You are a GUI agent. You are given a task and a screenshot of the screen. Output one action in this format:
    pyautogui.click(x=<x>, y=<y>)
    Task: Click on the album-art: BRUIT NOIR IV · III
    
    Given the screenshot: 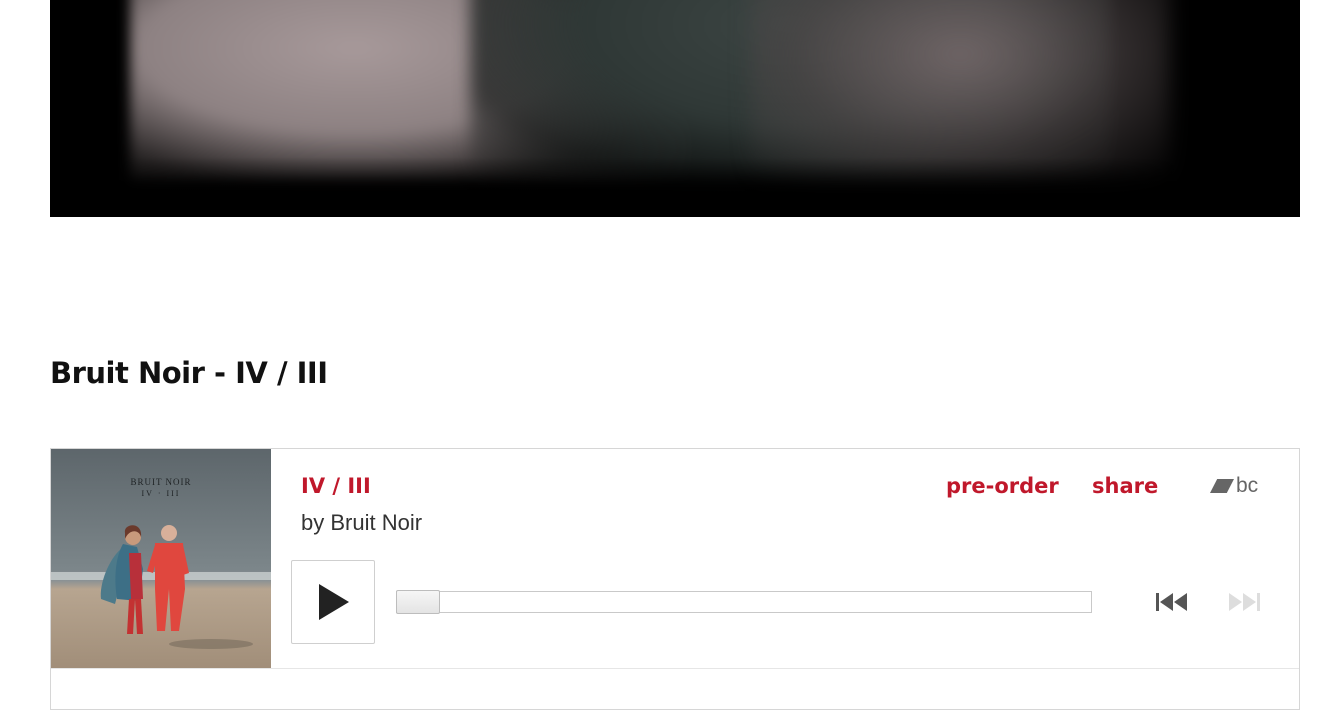 What is the action you would take?
    pyautogui.click(x=161, y=558)
    